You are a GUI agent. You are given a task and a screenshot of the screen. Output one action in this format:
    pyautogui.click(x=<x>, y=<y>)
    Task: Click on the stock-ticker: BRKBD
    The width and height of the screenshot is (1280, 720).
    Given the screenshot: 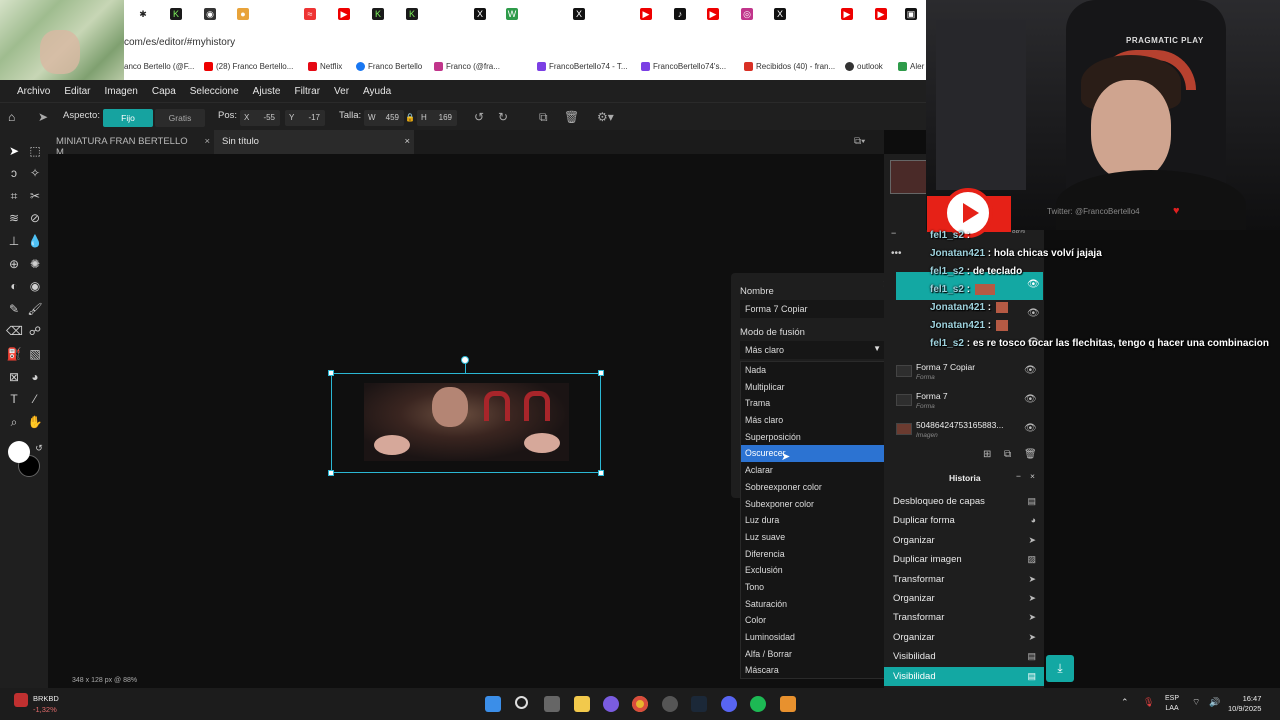 What is the action you would take?
    pyautogui.click(x=46, y=698)
    